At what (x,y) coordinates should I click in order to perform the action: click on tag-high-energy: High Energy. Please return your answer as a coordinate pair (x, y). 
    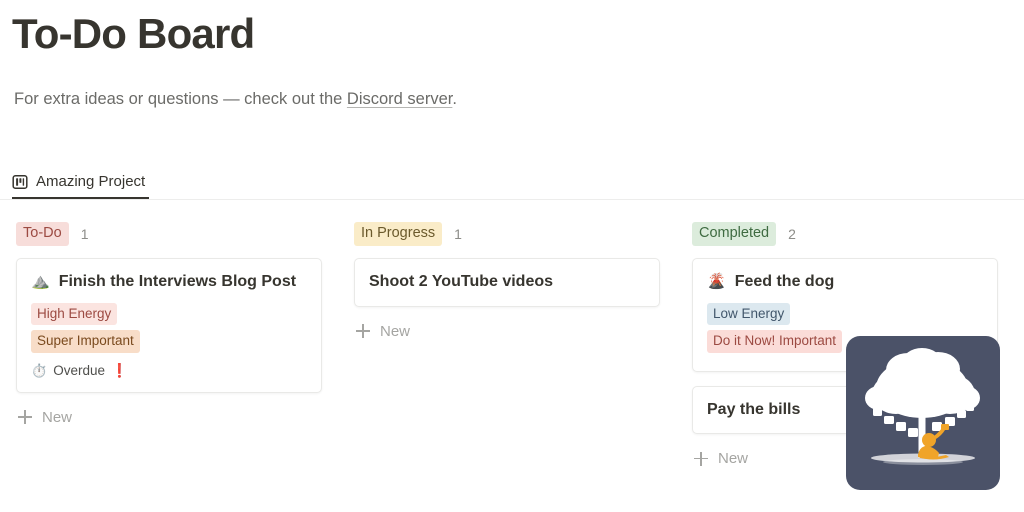
    Looking at the image, I should click on (74, 314).